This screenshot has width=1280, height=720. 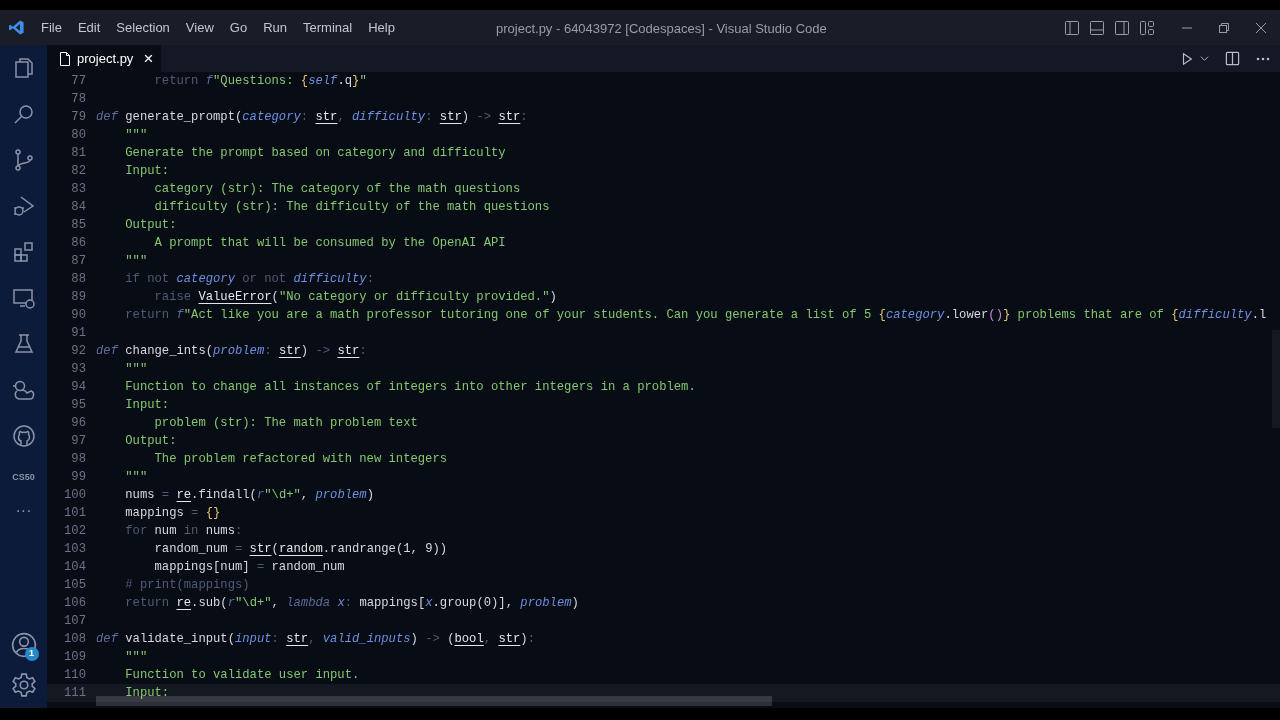 What do you see at coordinates (78, 369) in the screenshot?
I see `line-number: 93` at bounding box center [78, 369].